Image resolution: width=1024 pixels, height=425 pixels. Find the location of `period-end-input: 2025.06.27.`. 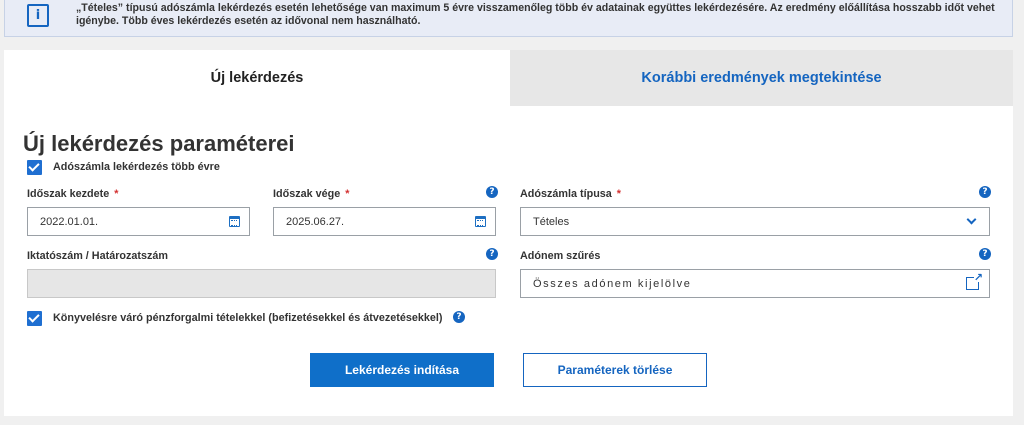

period-end-input: 2025.06.27. is located at coordinates (384, 221).